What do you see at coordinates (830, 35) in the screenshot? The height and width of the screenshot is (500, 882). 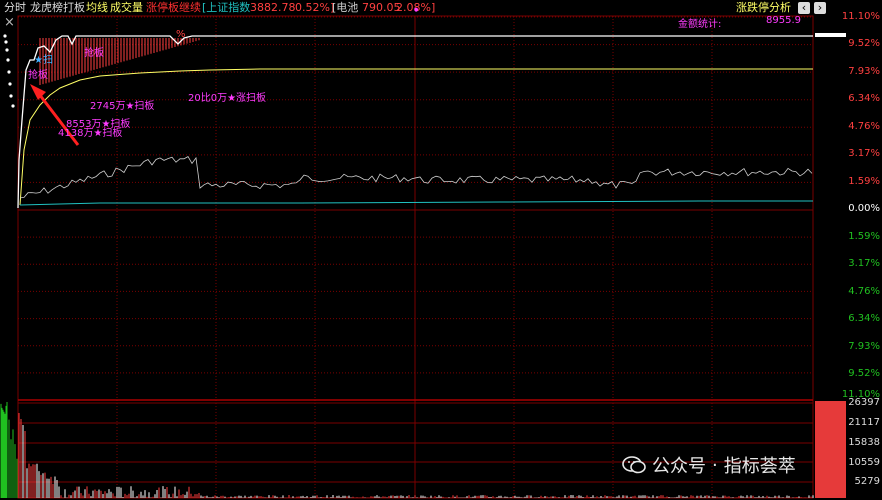 I see `last-price-marker` at bounding box center [830, 35].